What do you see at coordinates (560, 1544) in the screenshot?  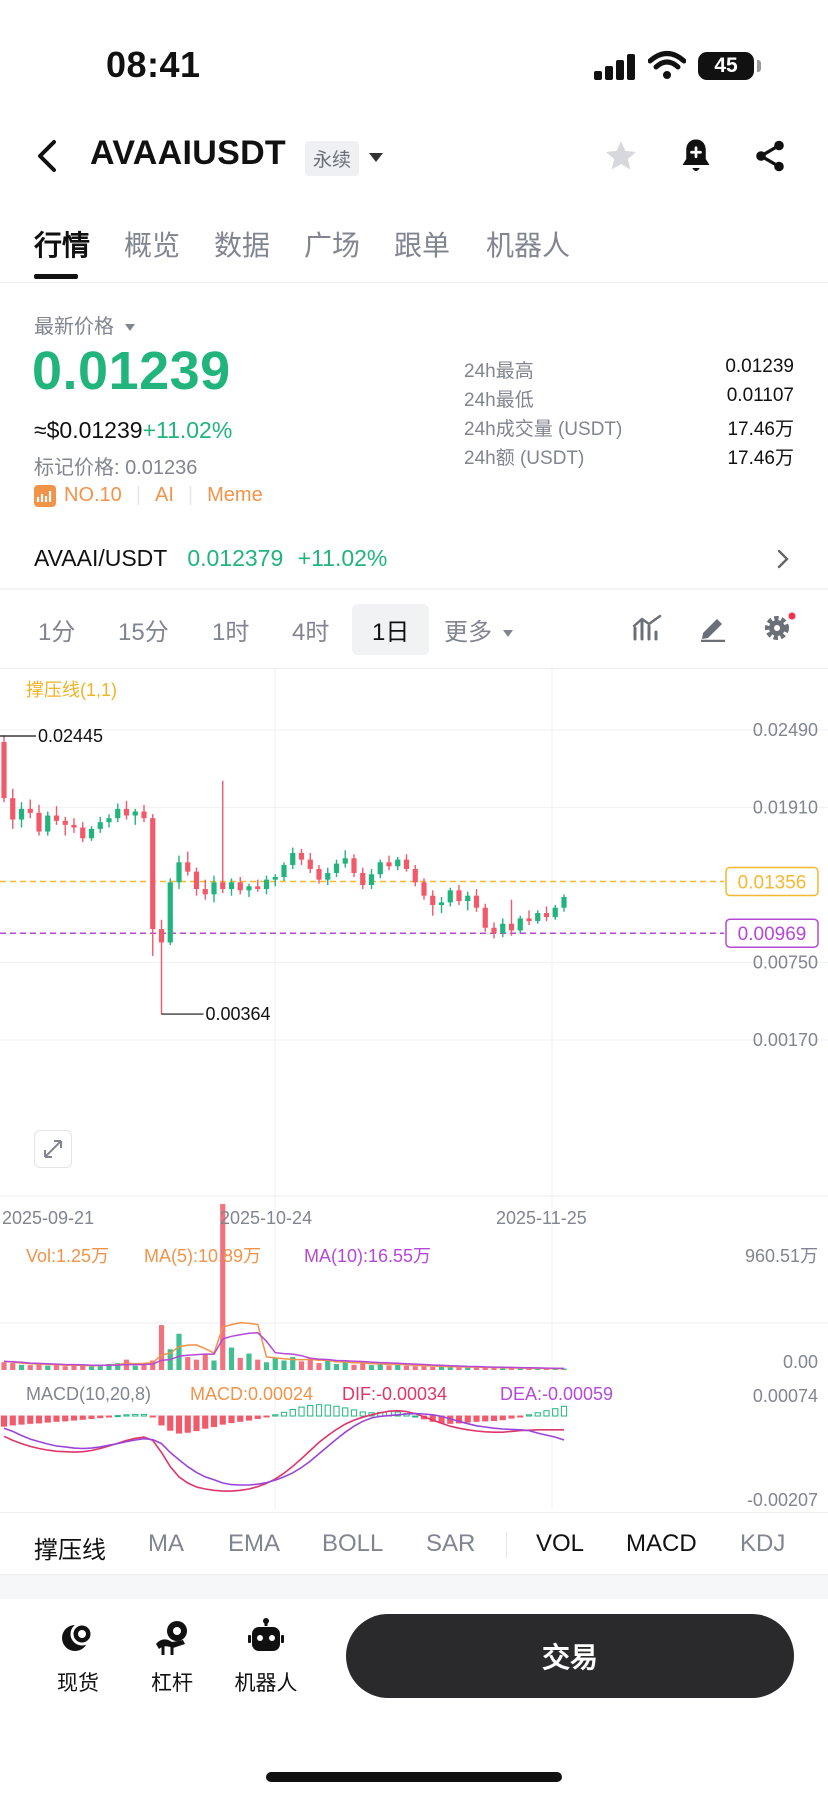 I see `indicator-vol: VOL` at bounding box center [560, 1544].